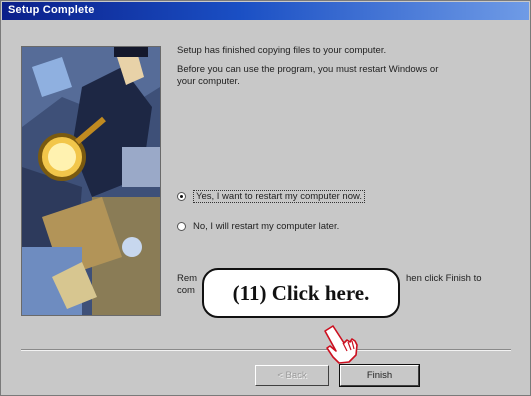  Describe the element at coordinates (341, 344) in the screenshot. I see `pointing-hand-icon` at that location.